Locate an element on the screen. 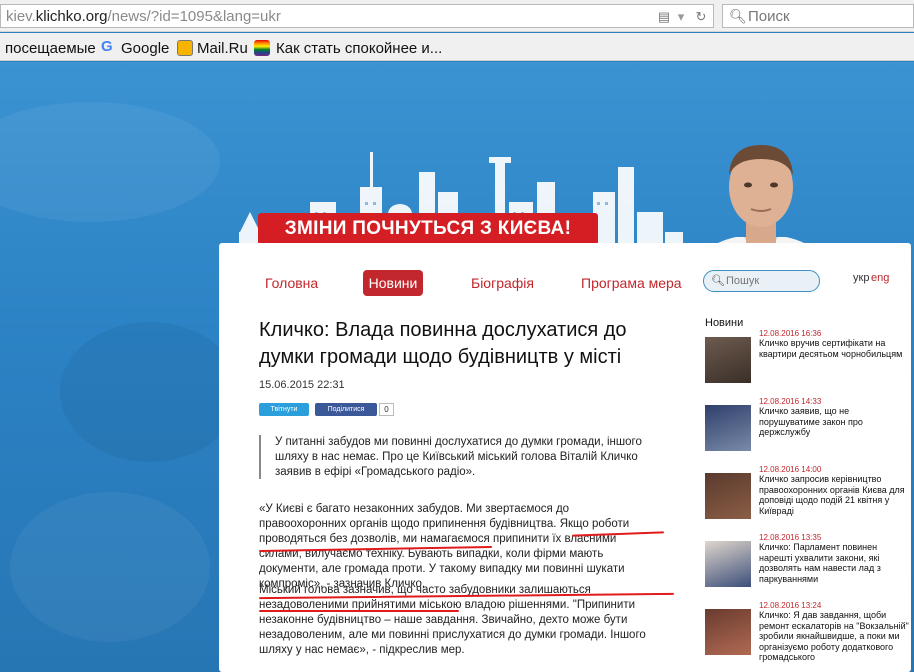 This screenshot has height=672, width=914. nav-mayor-program: Програма мера is located at coordinates (631, 283).